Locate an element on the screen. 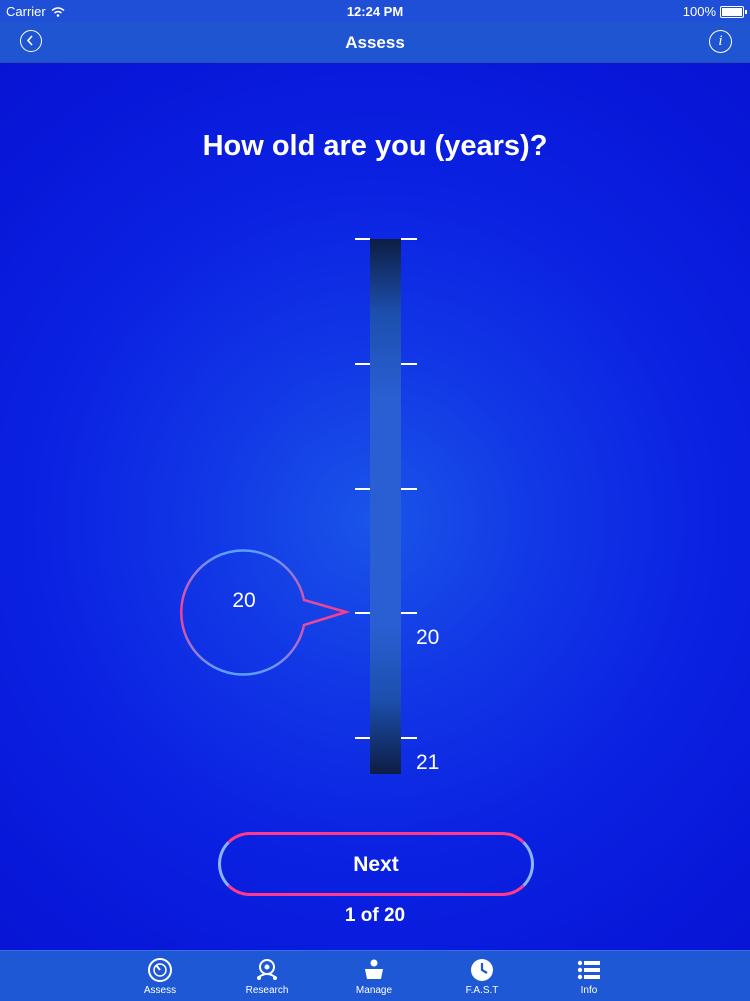 This screenshot has width=750, height=1001. status-bar: Carrier 12:24 PM 100% is located at coordinates (375, 11).